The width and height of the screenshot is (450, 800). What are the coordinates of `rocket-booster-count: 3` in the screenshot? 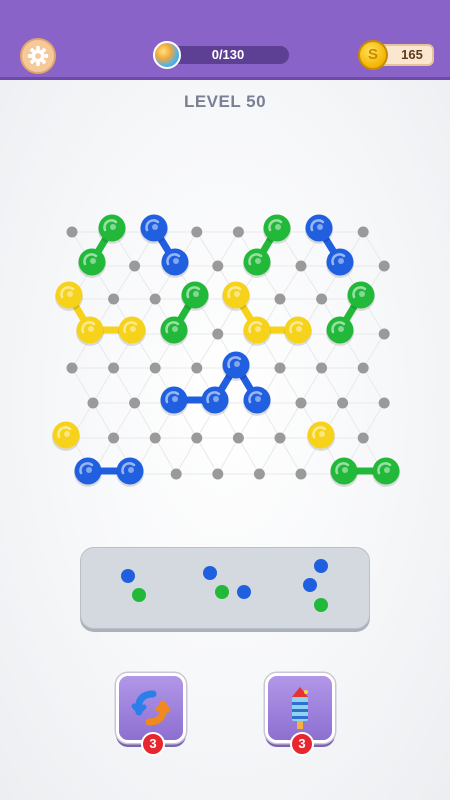 It's located at (302, 744).